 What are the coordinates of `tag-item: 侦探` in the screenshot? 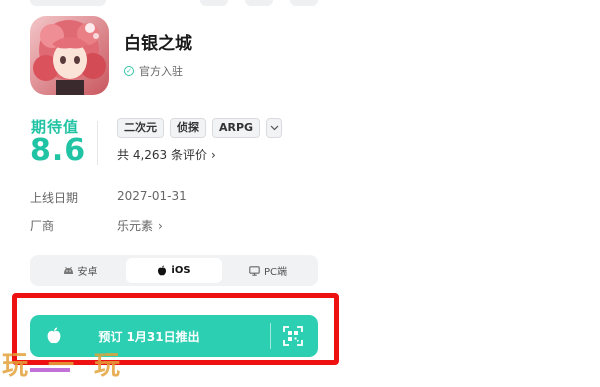 It's located at (188, 128).